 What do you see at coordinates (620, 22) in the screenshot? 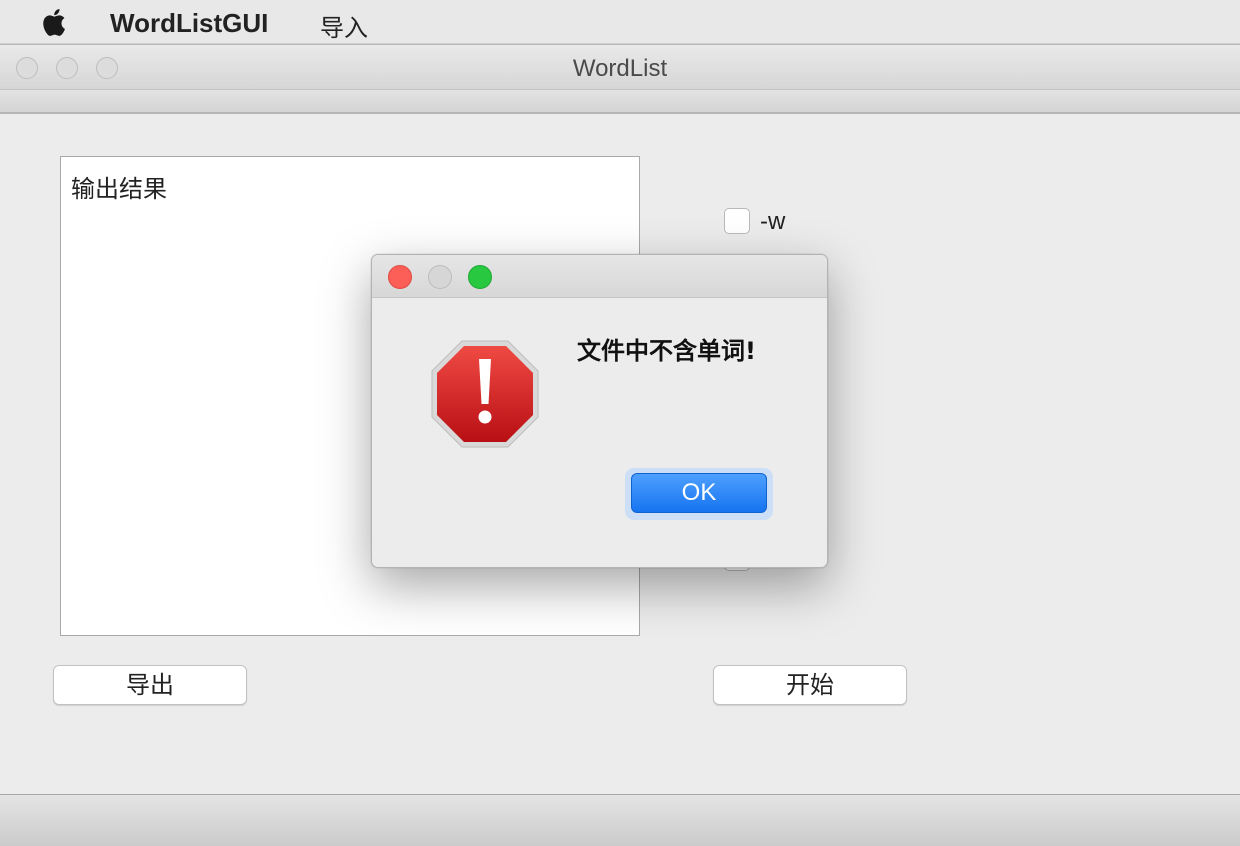
I see `menu-bar: WordListGUI 导入` at bounding box center [620, 22].